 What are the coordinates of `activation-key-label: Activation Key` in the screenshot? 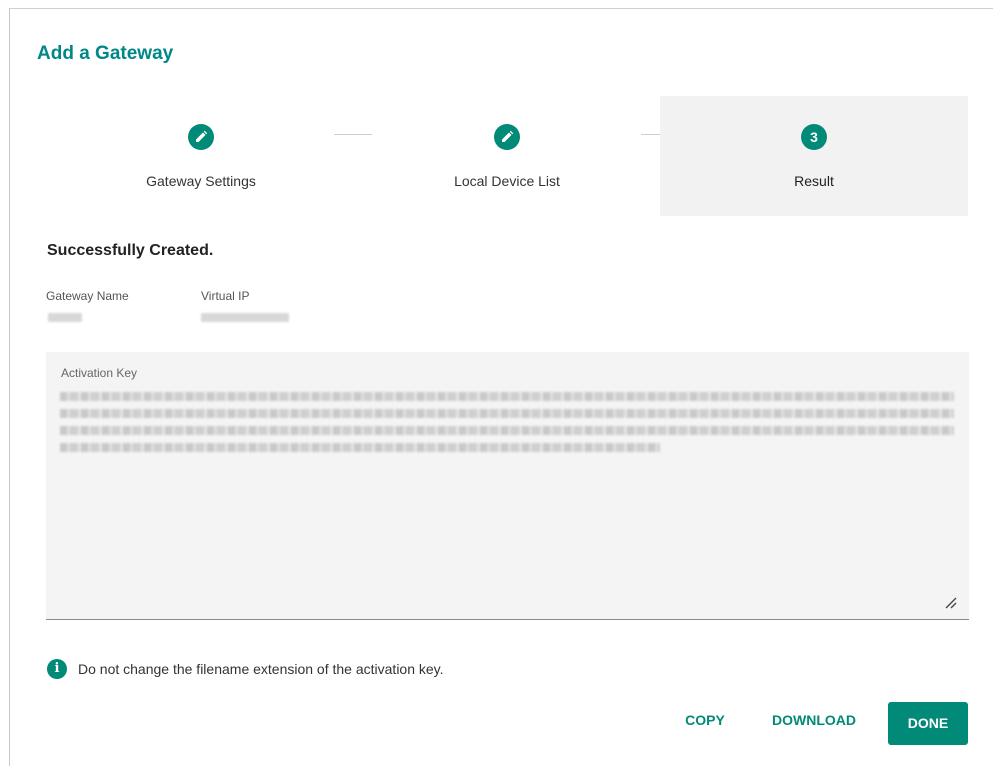 It's located at (99, 373).